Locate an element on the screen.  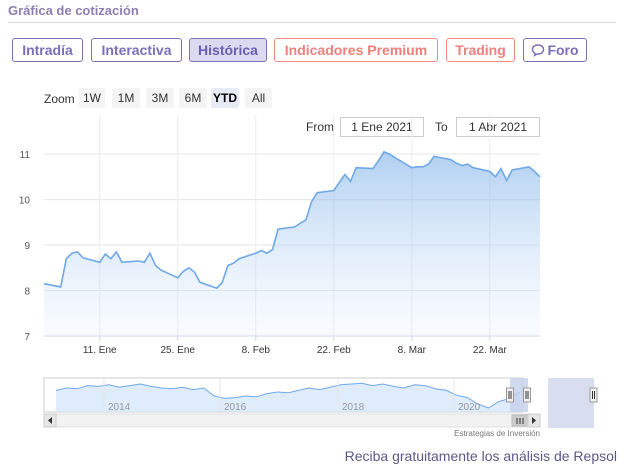
y-tick-label: 8 is located at coordinates (27, 292).